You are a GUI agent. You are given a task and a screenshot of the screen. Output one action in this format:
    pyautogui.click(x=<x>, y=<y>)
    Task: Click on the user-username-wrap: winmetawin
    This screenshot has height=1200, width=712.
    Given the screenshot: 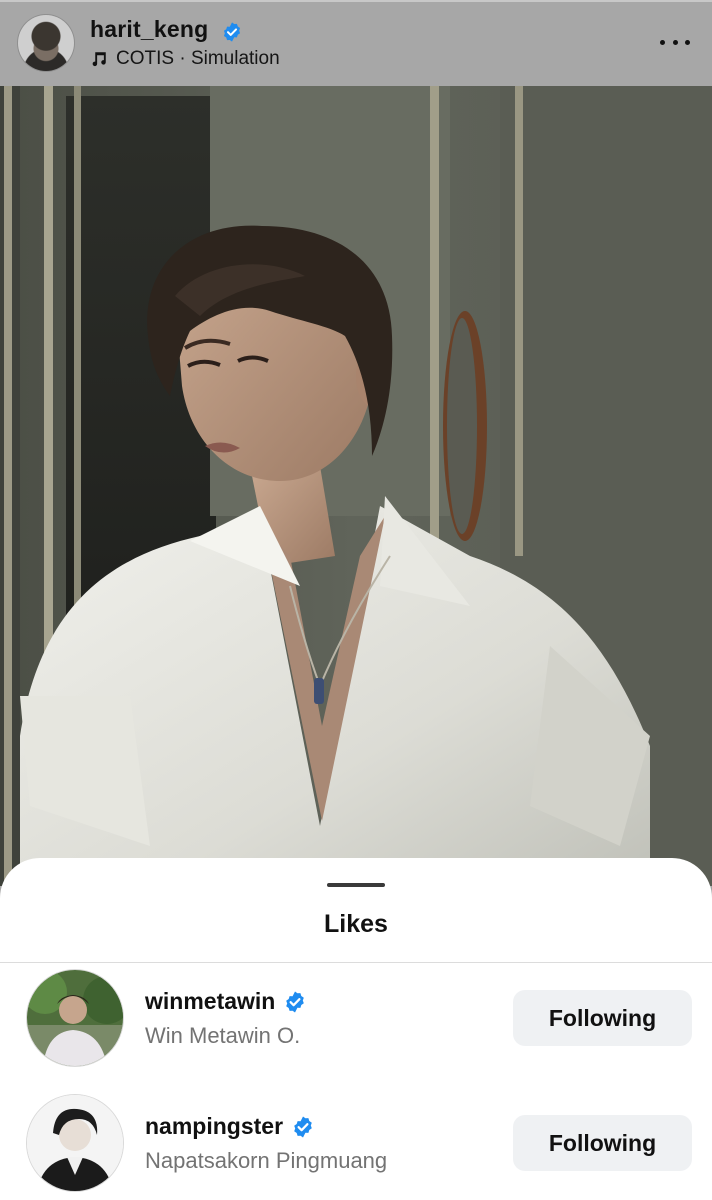 What is the action you would take?
    pyautogui.click(x=226, y=1001)
    